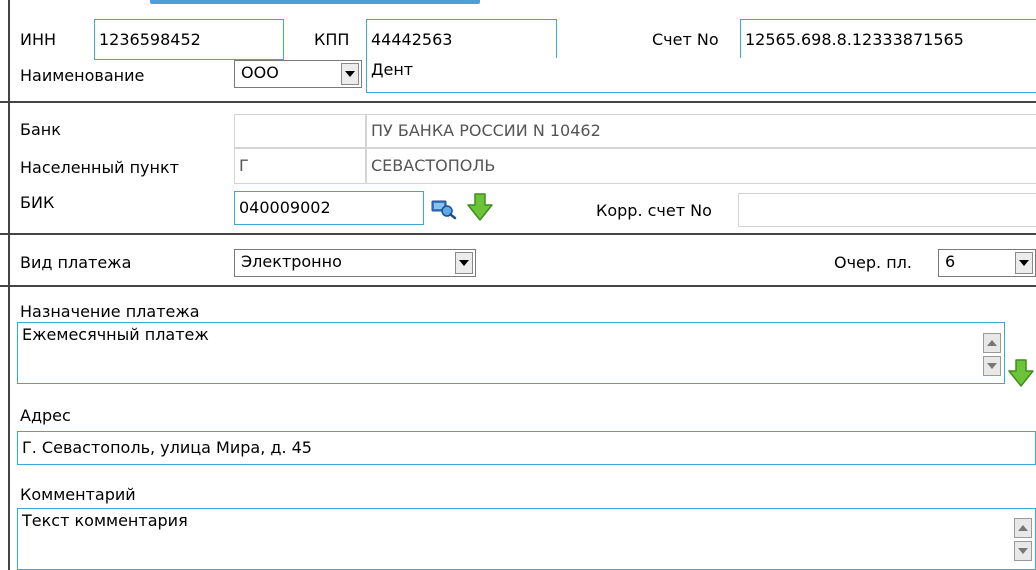 The image size is (1036, 570). What do you see at coordinates (300, 166) in the screenshot?
I see `city-type-field: Г` at bounding box center [300, 166].